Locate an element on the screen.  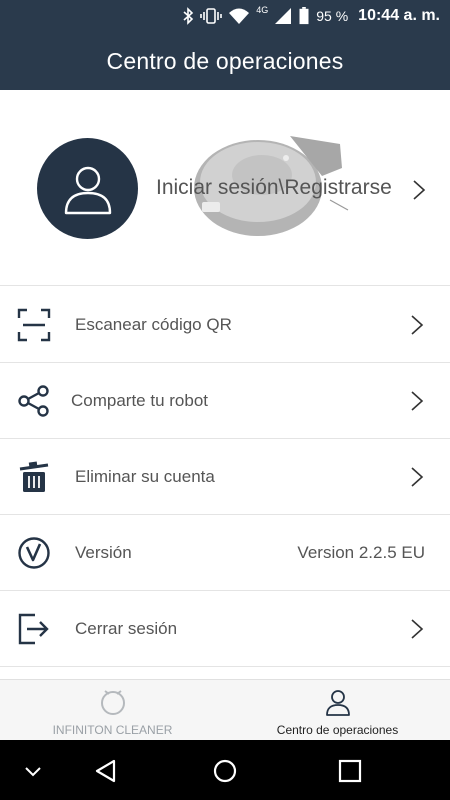
menu-item-label: Cerrar sesión is located at coordinates (126, 628).